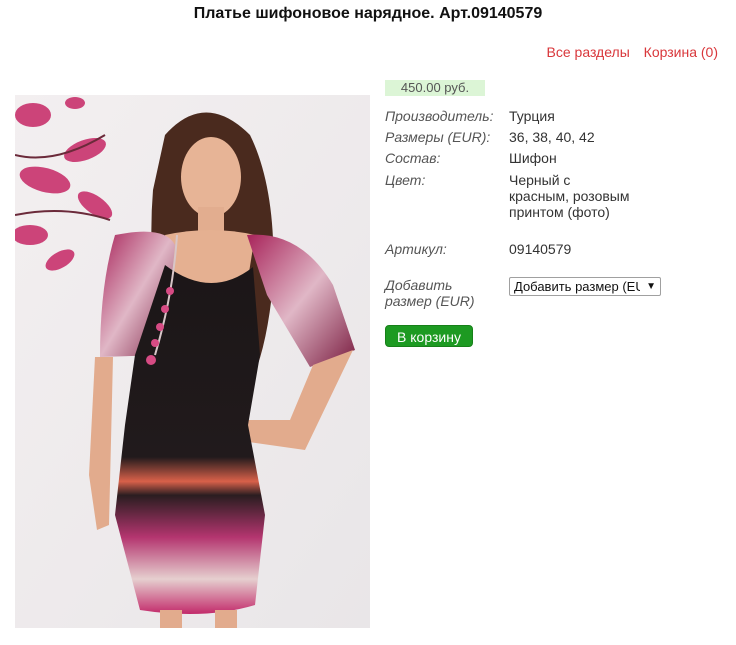 This screenshot has height=645, width=736. Describe the element at coordinates (435, 88) in the screenshot. I see `price-badge: 450.00 руб.` at that location.